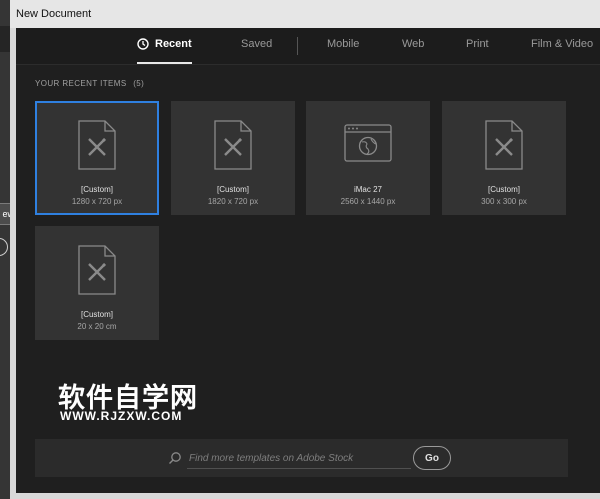 Image resolution: width=600 pixels, height=499 pixels. I want to click on tab-web: Web, so click(413, 51).